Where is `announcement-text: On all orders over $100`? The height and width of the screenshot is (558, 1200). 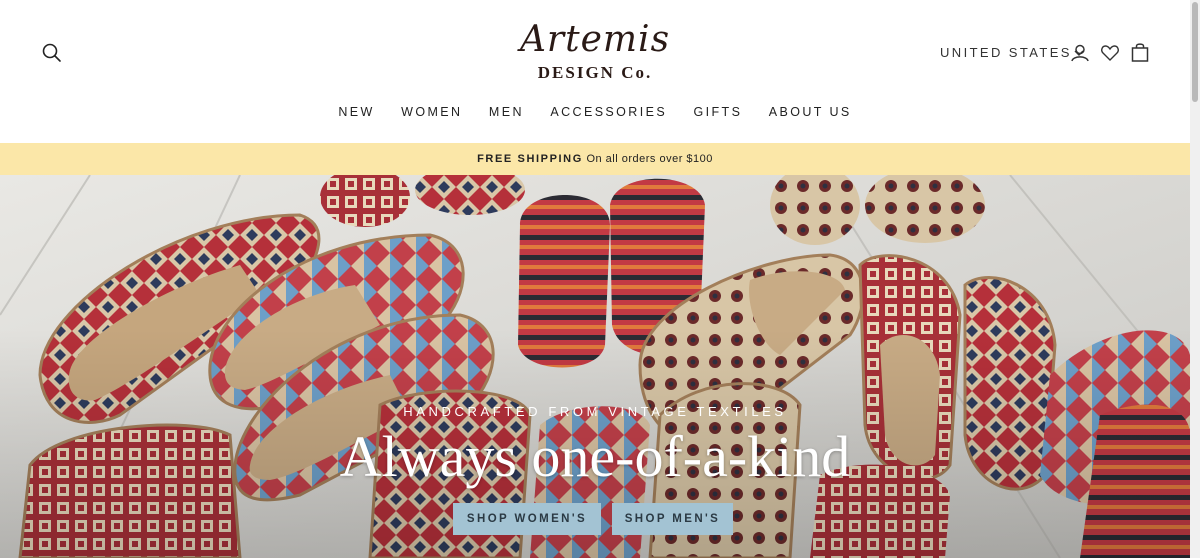
announcement-text: On all orders over $100 is located at coordinates (649, 159).